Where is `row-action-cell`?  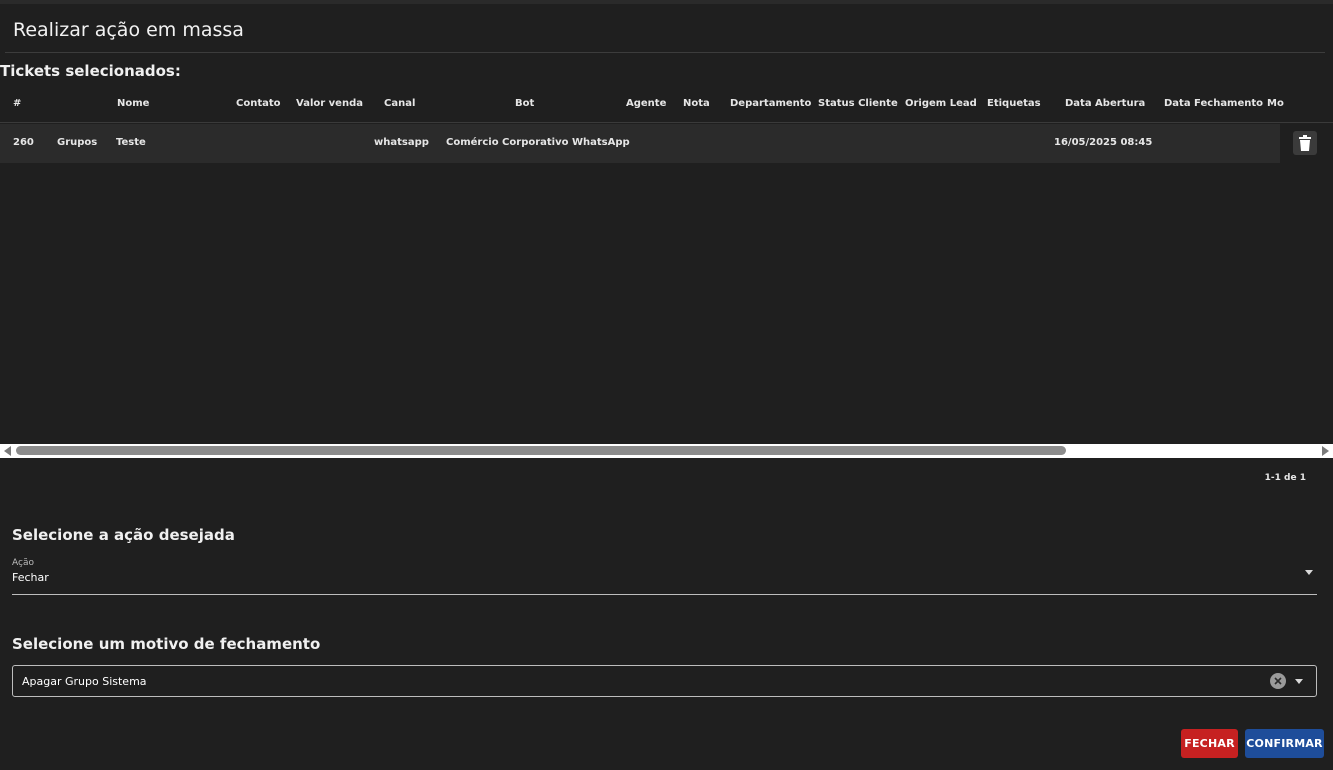 row-action-cell is located at coordinates (1306, 143).